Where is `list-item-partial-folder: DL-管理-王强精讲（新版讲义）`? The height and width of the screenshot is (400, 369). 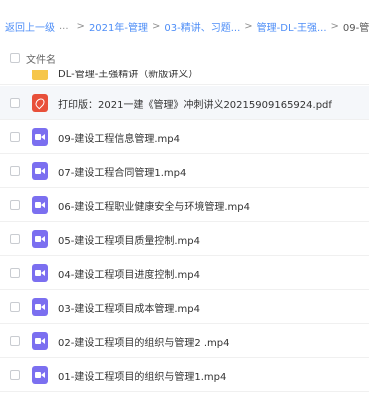
list-item-partial-folder: DL-管理-王强精讲（新版讲义） is located at coordinates (184, 77).